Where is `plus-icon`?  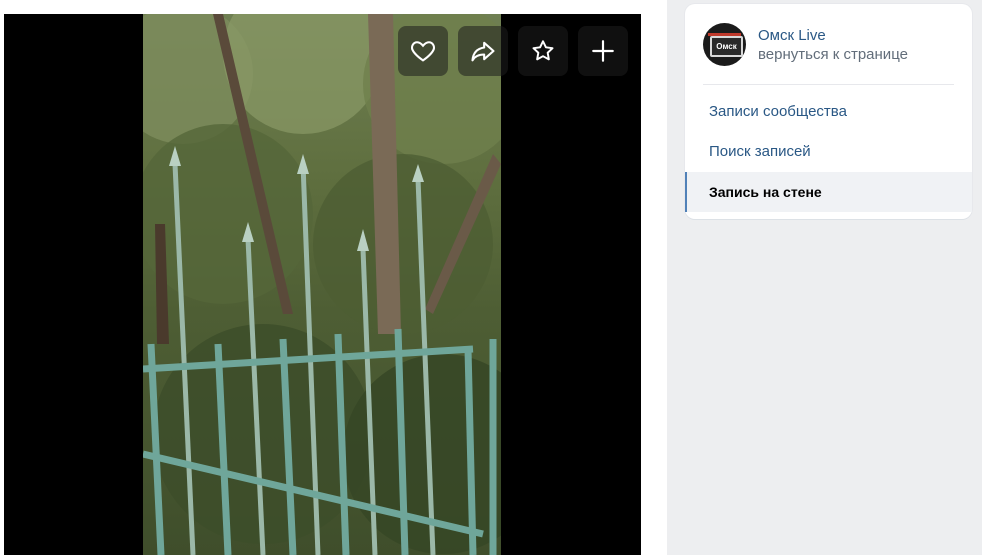 plus-icon is located at coordinates (603, 51).